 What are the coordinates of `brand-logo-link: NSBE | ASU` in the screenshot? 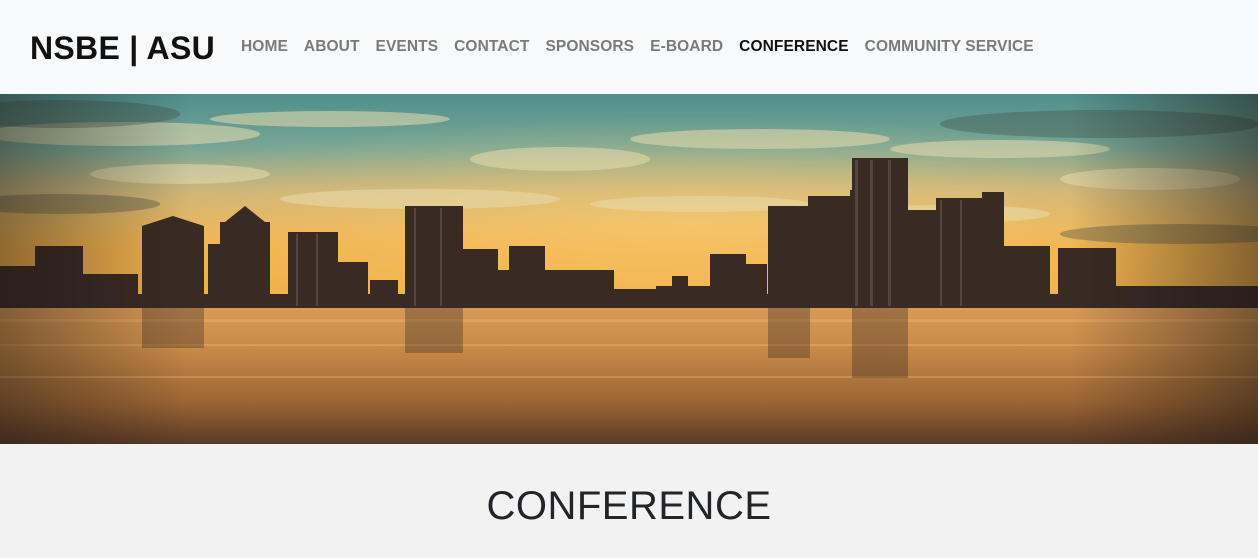 It's located at (122, 48).